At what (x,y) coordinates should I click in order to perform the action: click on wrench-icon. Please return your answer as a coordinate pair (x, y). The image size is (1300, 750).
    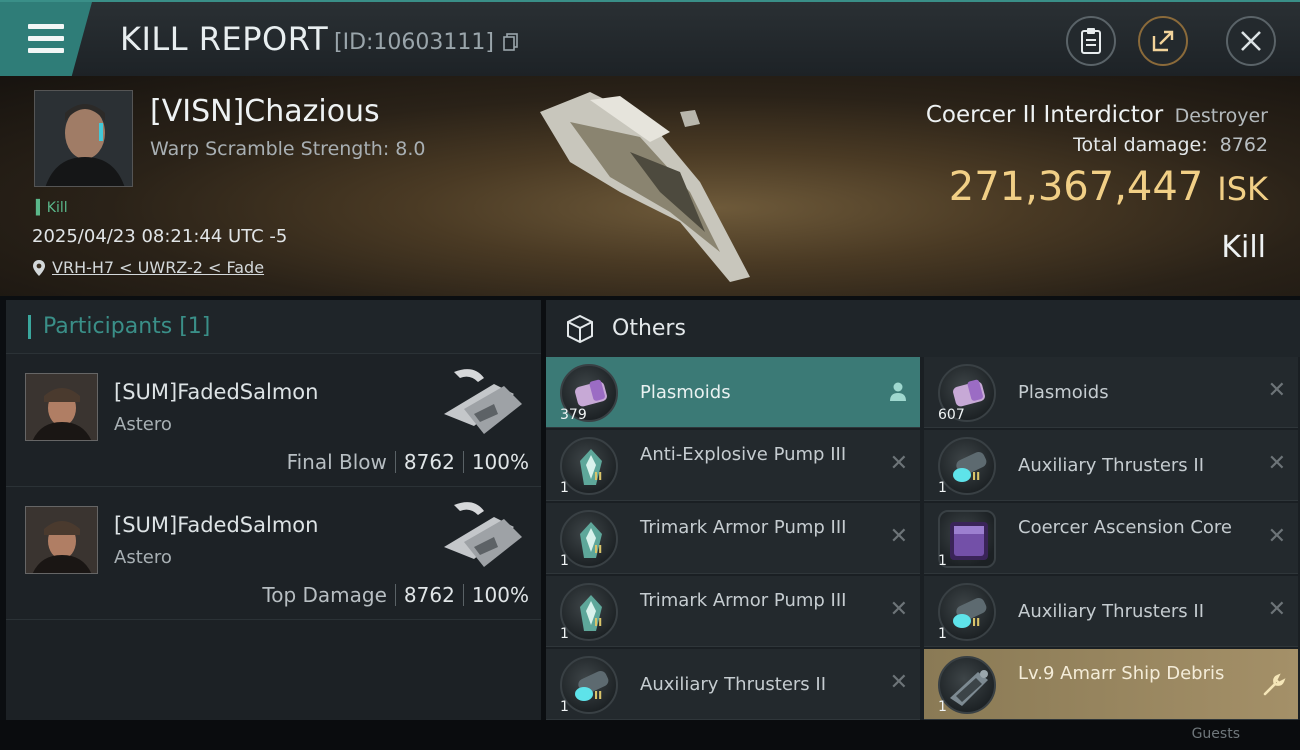
    Looking at the image, I should click on (1274, 685).